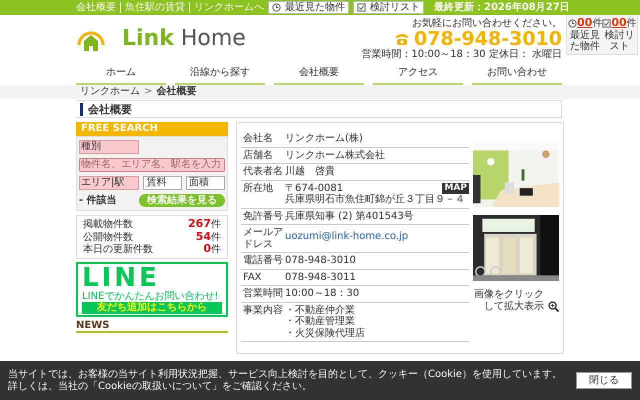 The image size is (640, 400). I want to click on table-cell-text: ・火災保険代理店, so click(325, 333).